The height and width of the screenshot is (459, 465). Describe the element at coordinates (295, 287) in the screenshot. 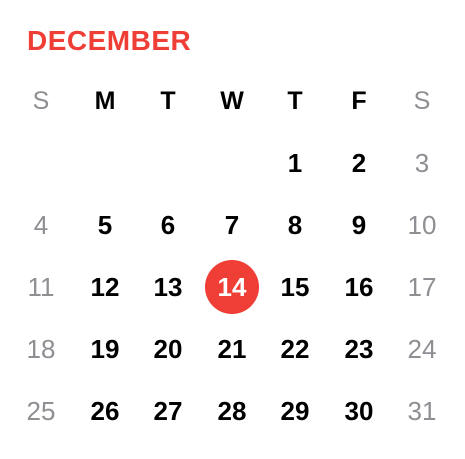

I see `day-cell: 15` at that location.